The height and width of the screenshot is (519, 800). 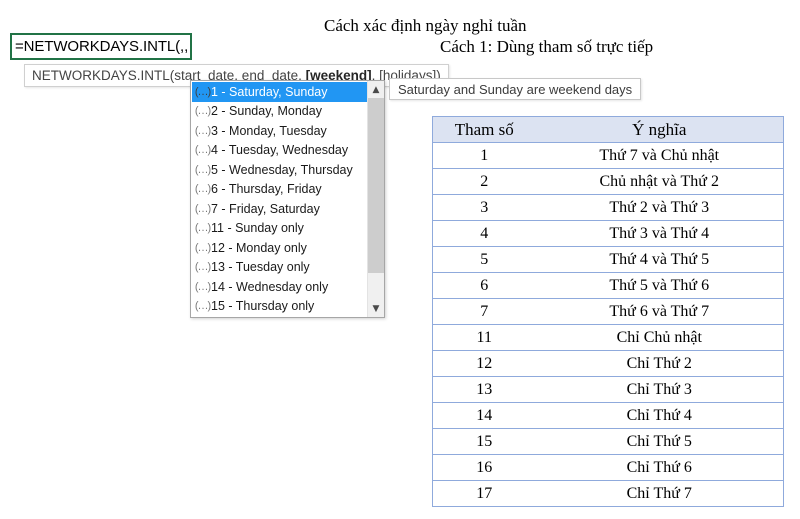 I want to click on column-header-param: Tham số, so click(x=484, y=129).